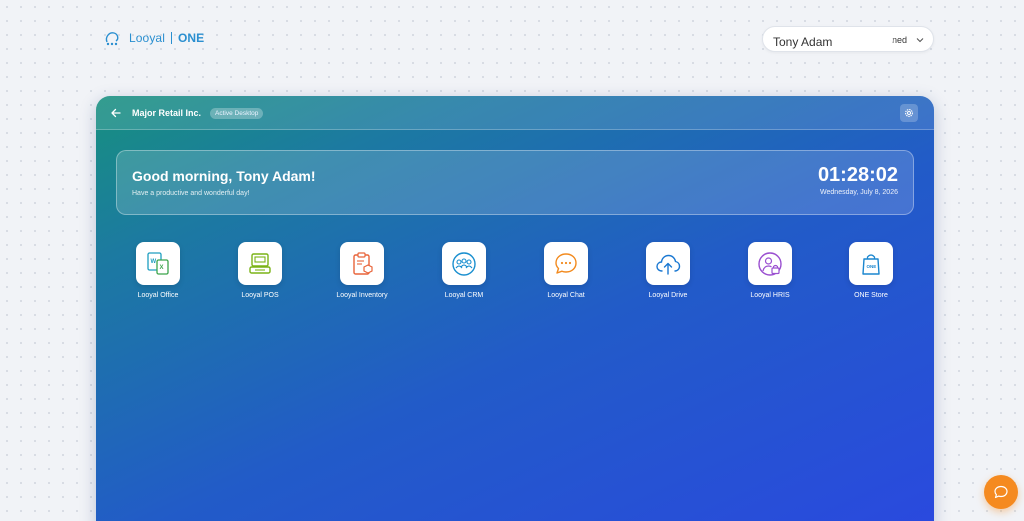 Image resolution: width=1024 pixels, height=521 pixels. Describe the element at coordinates (191, 193) in the screenshot. I see `greeting-subtitle: Have a productive and wonderful day!` at that location.